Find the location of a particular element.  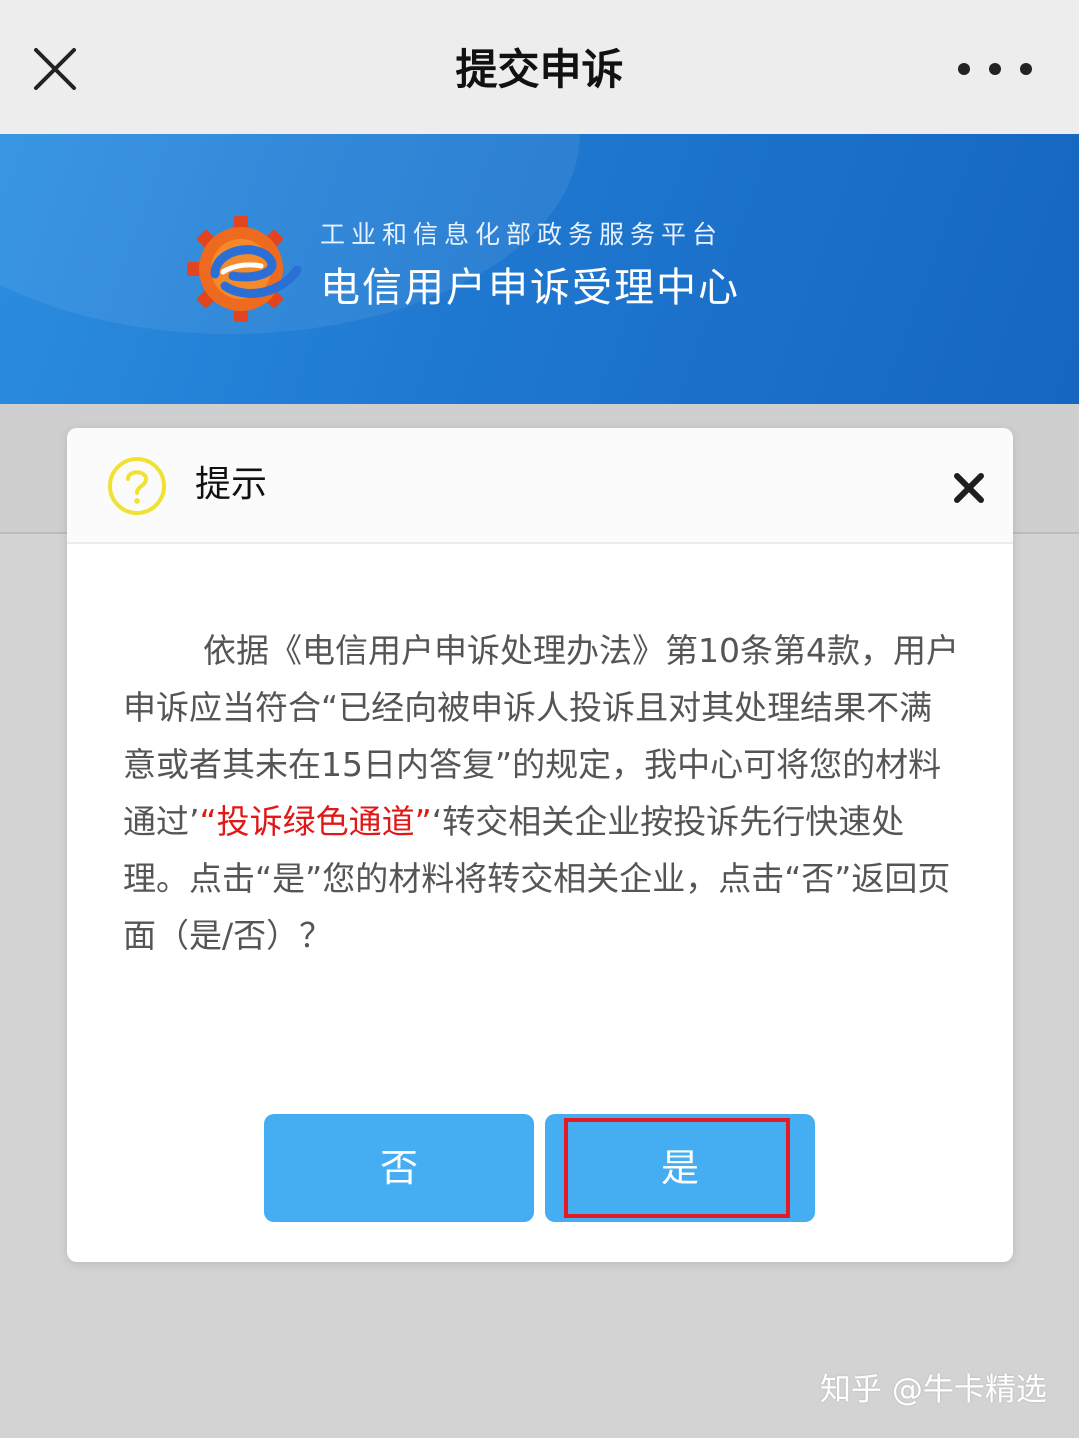

page-title: 提交申诉 is located at coordinates (539, 69).